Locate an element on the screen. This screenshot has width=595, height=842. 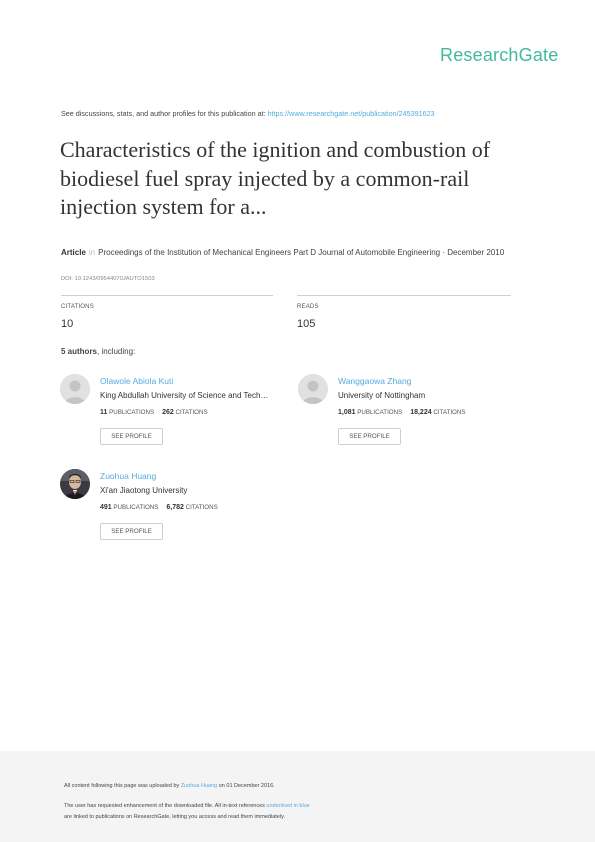
author-stats: 491 PUBLICATIONS 6,782 CITATIONS is located at coordinates (159, 507).